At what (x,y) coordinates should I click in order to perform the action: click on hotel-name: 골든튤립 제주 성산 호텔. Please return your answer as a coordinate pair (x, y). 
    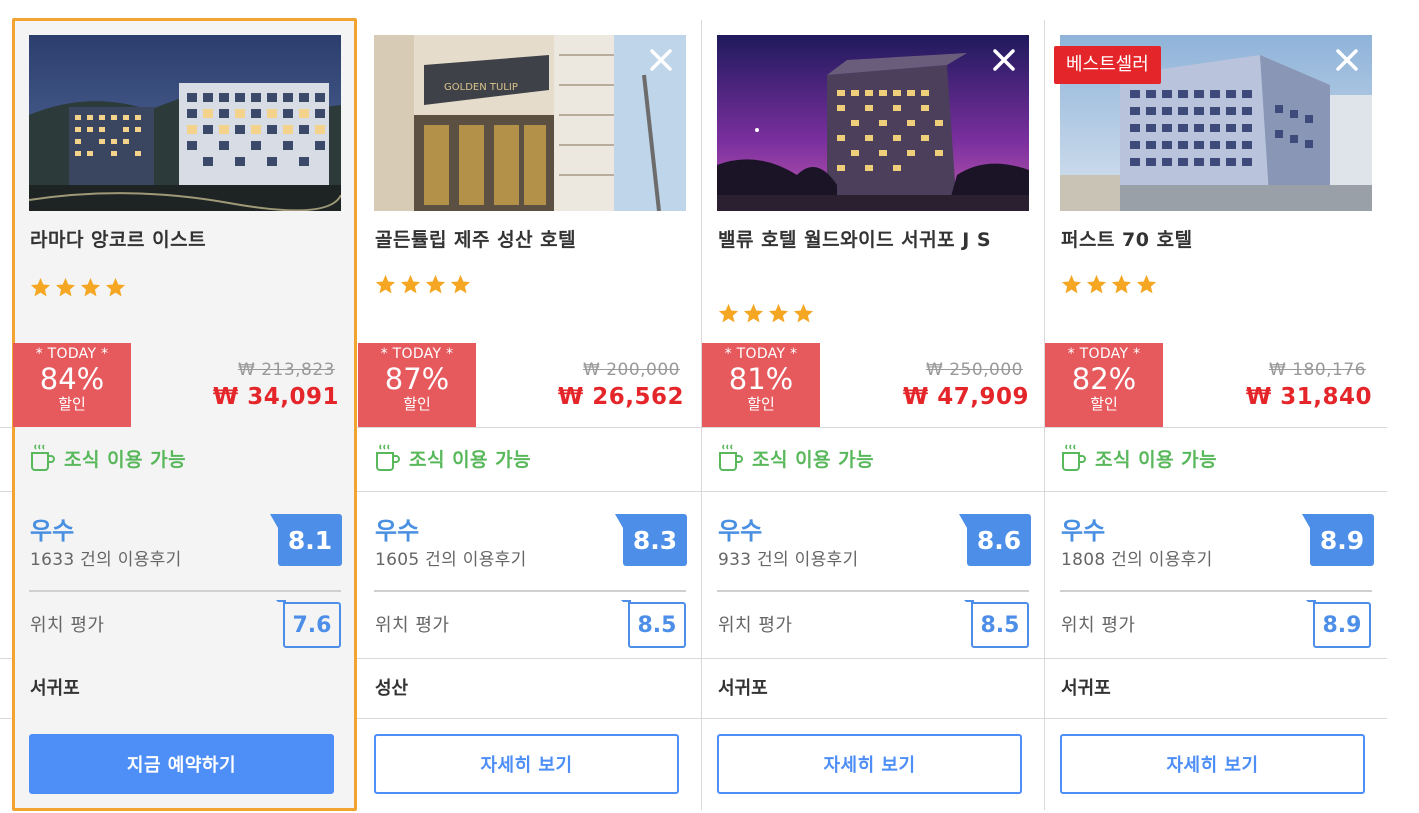
    Looking at the image, I should click on (515, 240).